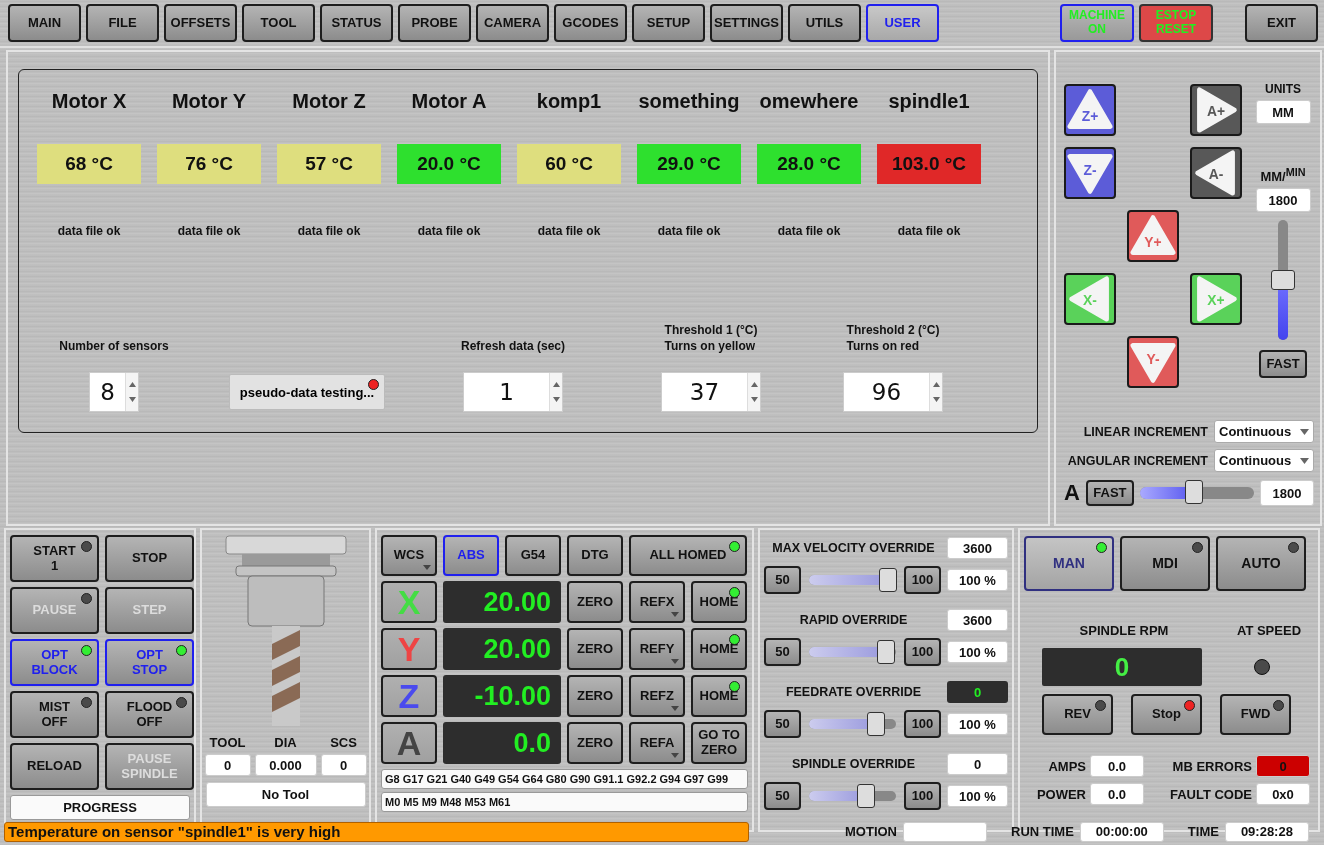  I want to click on temperature-reading: 76 °C, so click(209, 164).